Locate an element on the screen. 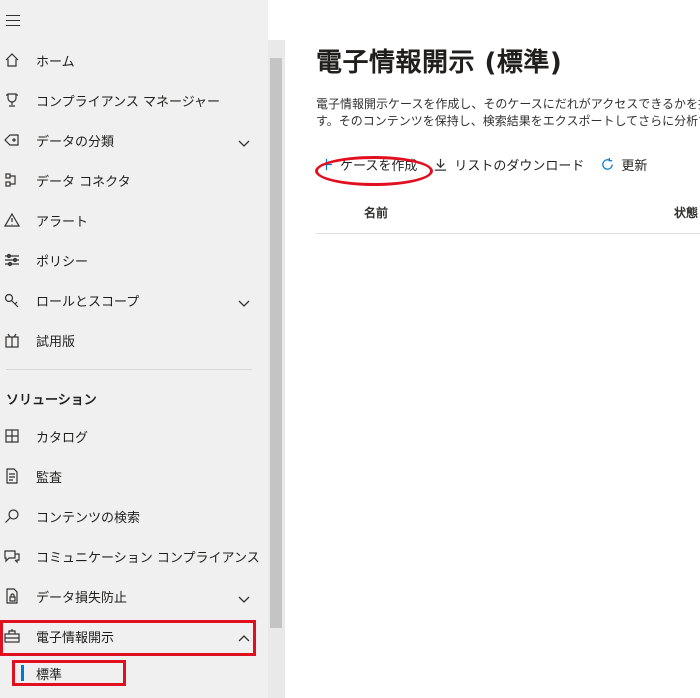 The image size is (700, 698). plus-icon is located at coordinates (326, 164).